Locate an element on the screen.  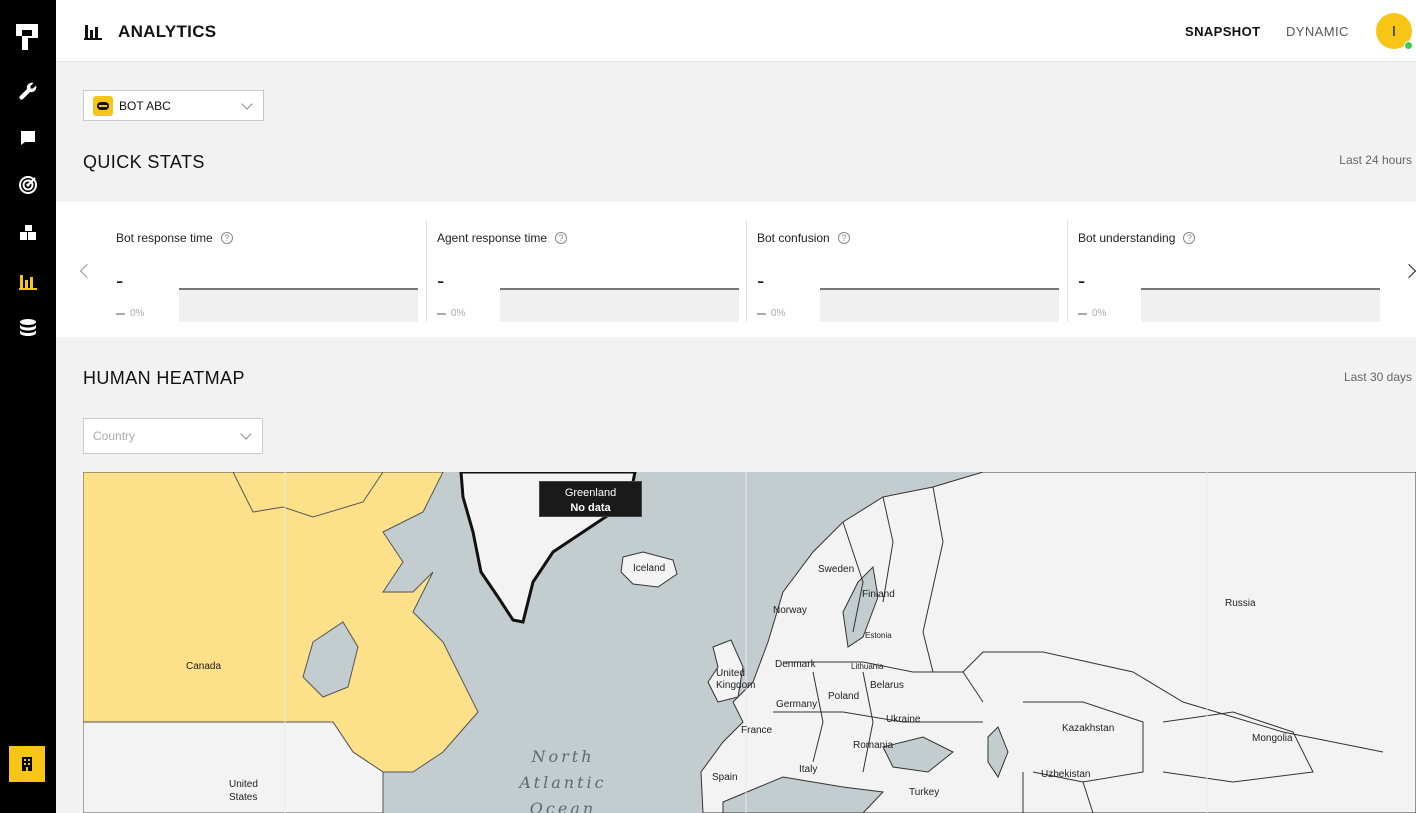
map-label-germany: Germany is located at coordinates (797, 704).